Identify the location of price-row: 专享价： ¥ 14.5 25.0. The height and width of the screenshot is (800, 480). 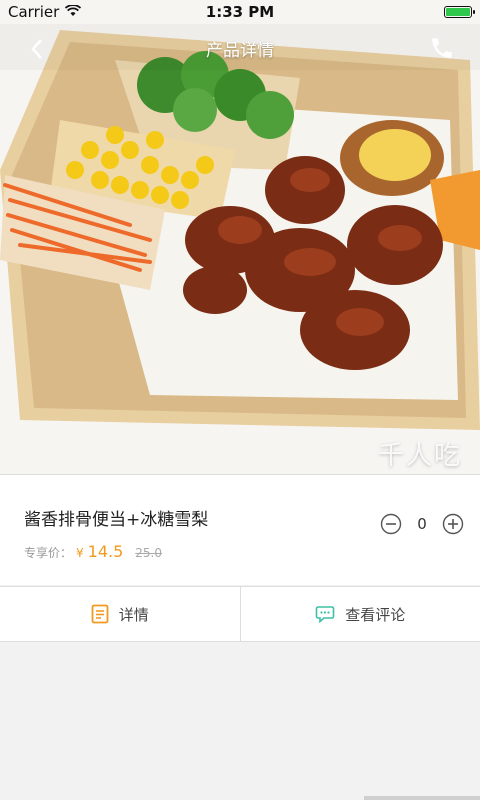
(93, 551).